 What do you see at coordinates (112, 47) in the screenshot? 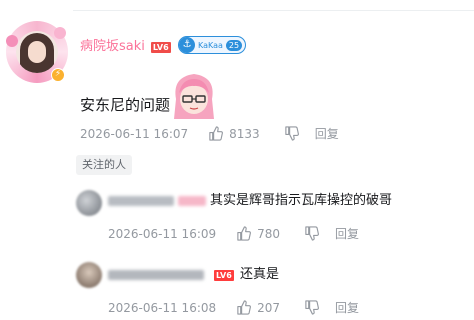
I see `username: 病院坂saki` at bounding box center [112, 47].